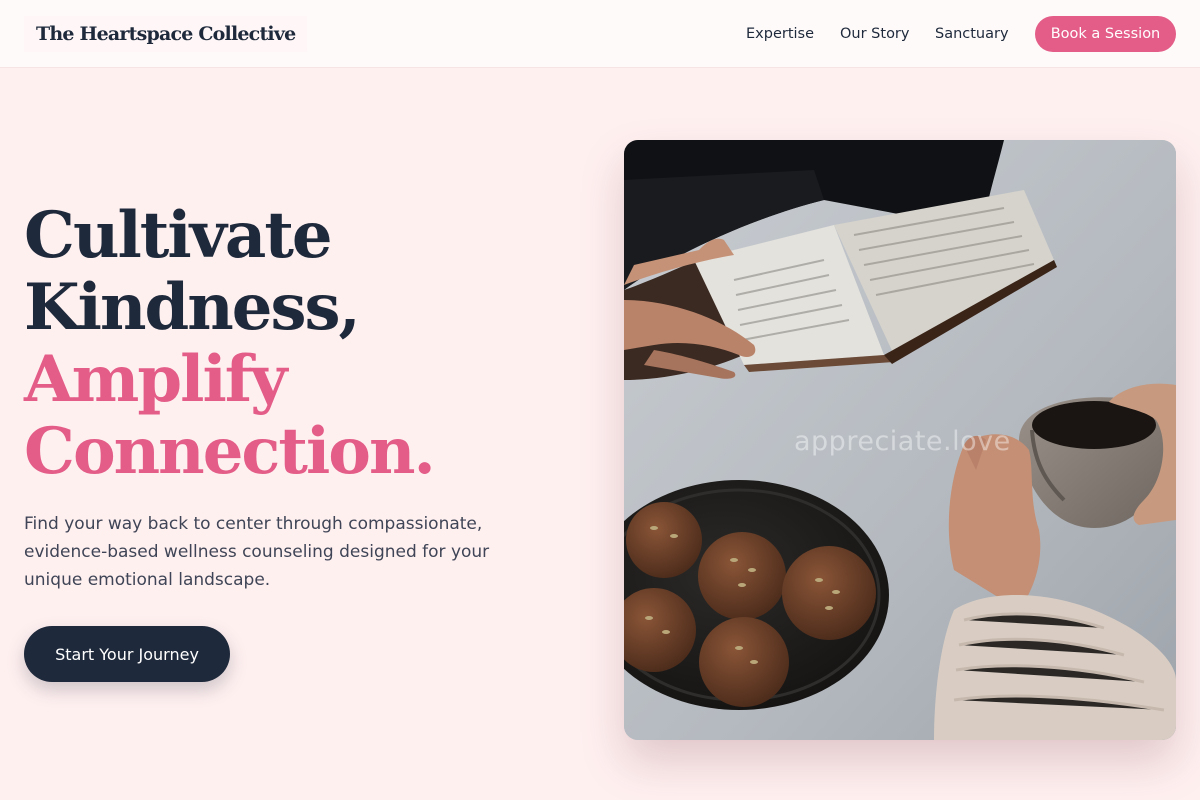 Image resolution: width=1200 pixels, height=800 pixels. I want to click on book-session-button: Book a Session, so click(1105, 34).